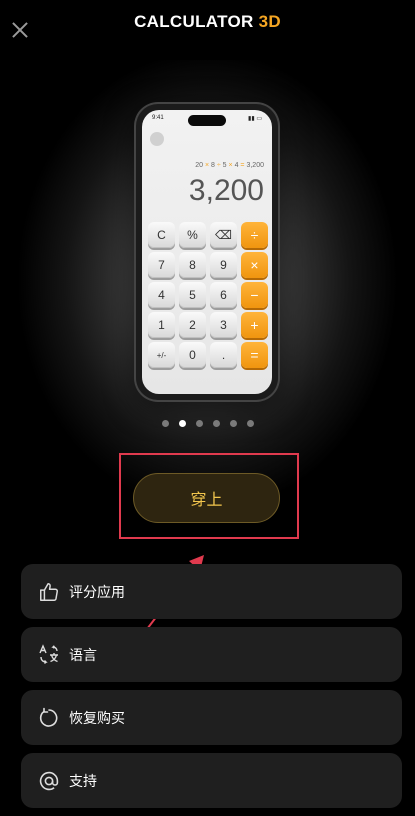 This screenshot has width=415, height=816. I want to click on translate-icon, so click(49, 655).